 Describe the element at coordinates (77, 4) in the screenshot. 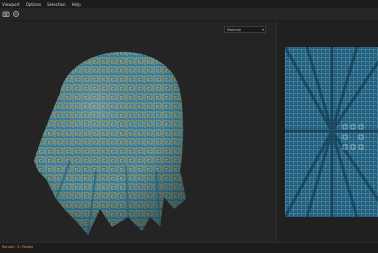

I see `menu-item-help: Help` at that location.